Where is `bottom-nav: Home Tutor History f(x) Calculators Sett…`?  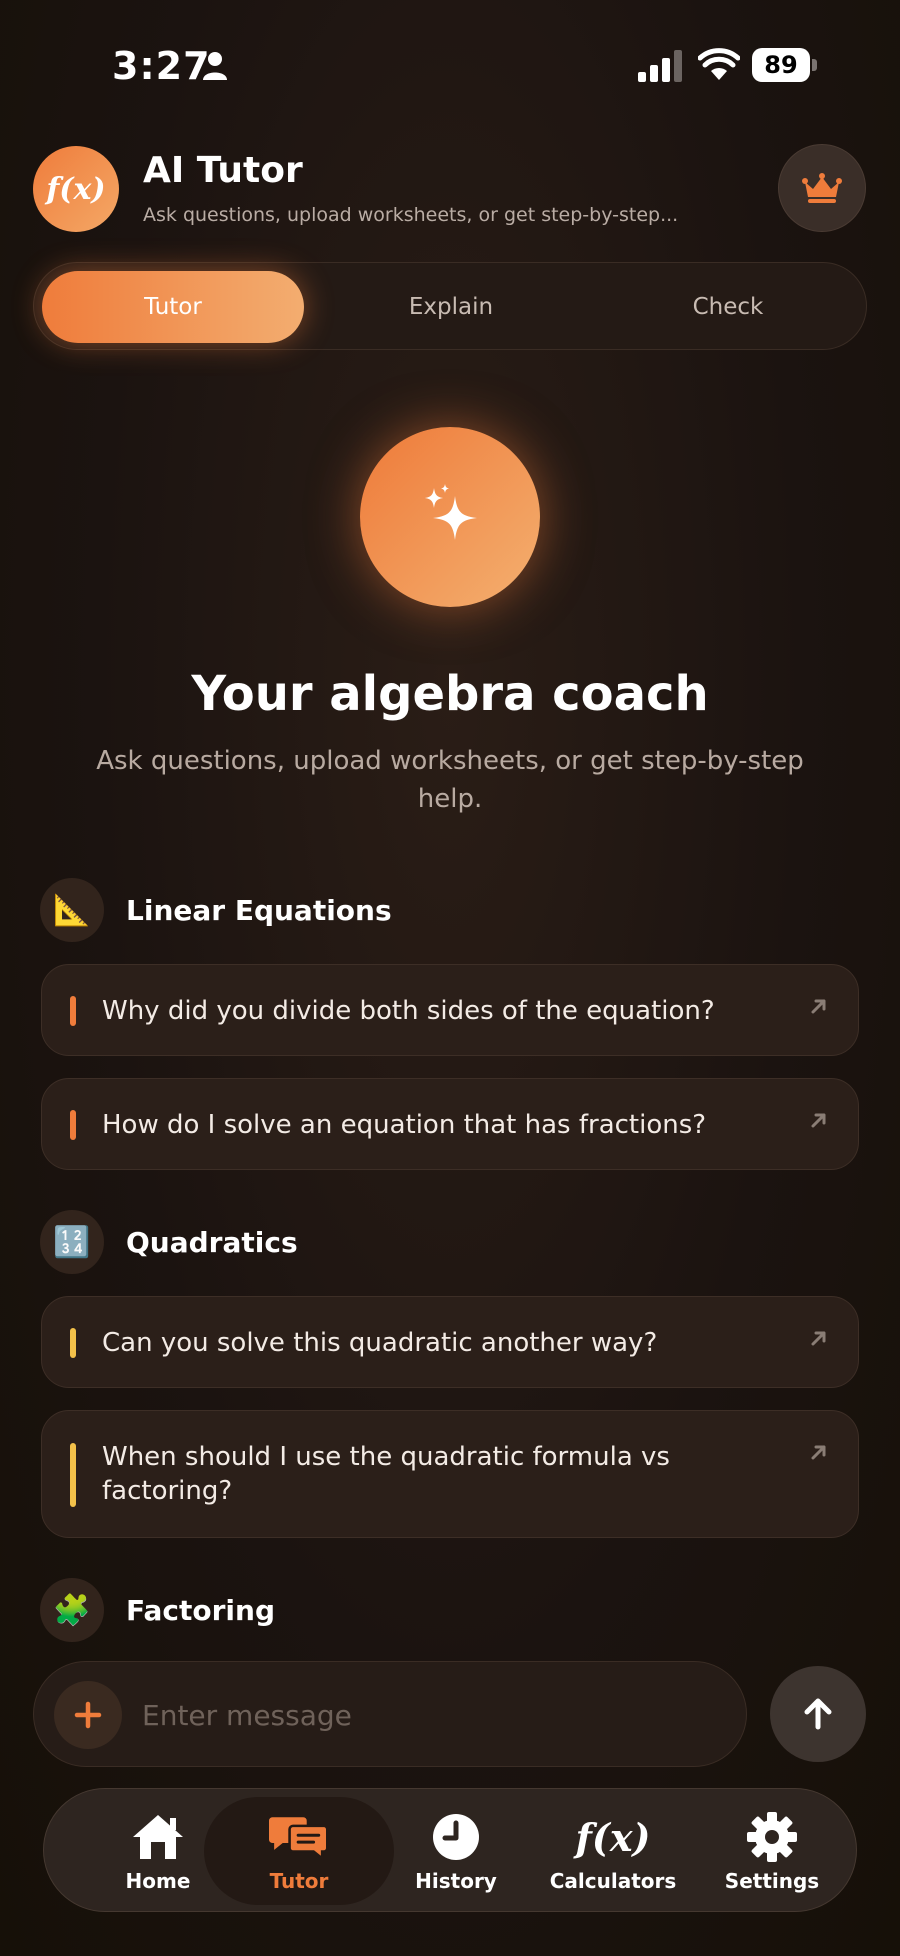 bottom-nav: Home Tutor History f(x) Calculators Sett… is located at coordinates (450, 1850).